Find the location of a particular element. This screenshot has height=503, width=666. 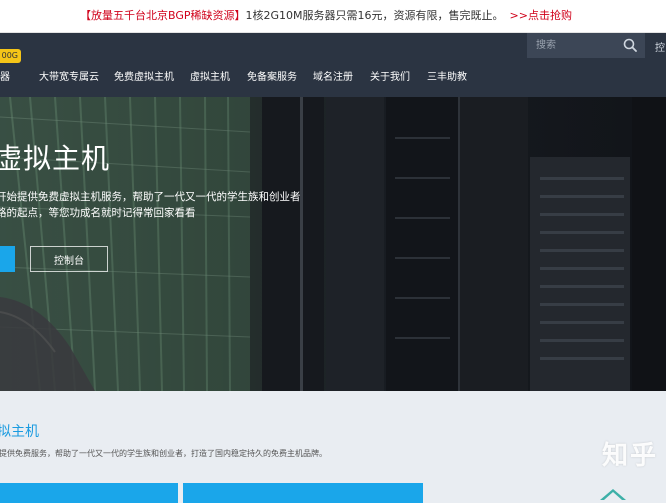

promo-highlight: 【放量五千台北京BGP稀缺资源】 is located at coordinates (163, 15).